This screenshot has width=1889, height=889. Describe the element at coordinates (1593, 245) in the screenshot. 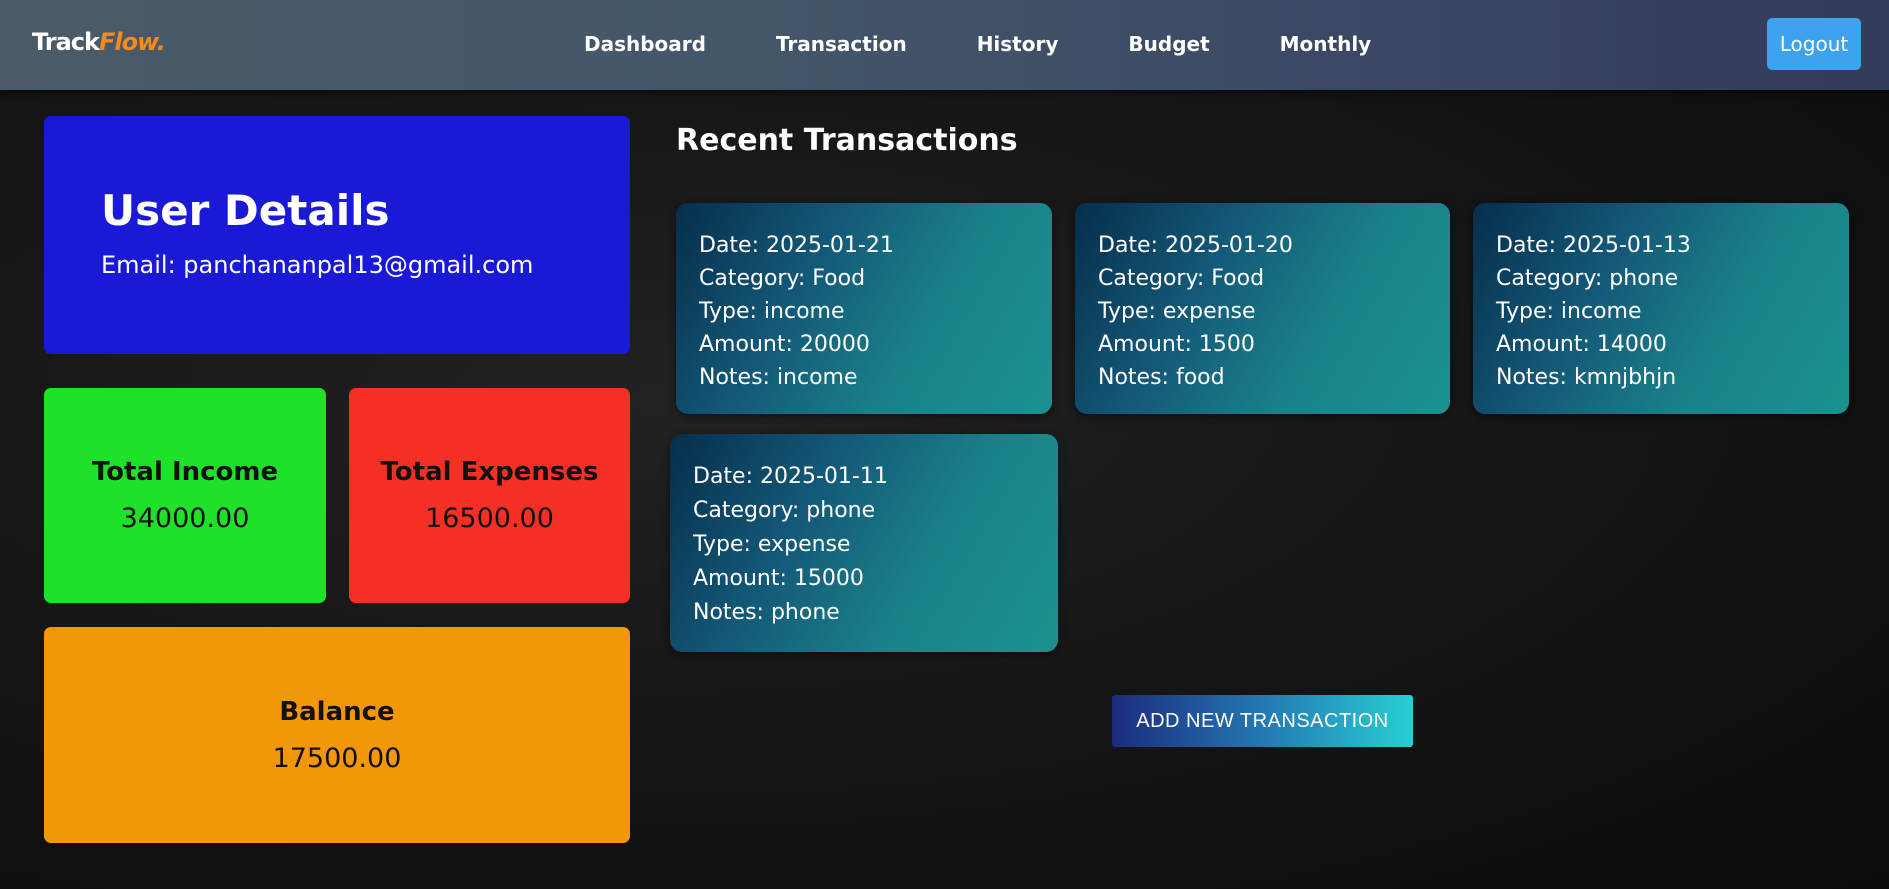

I see `transaction-date: Date: 2025-01-13` at that location.